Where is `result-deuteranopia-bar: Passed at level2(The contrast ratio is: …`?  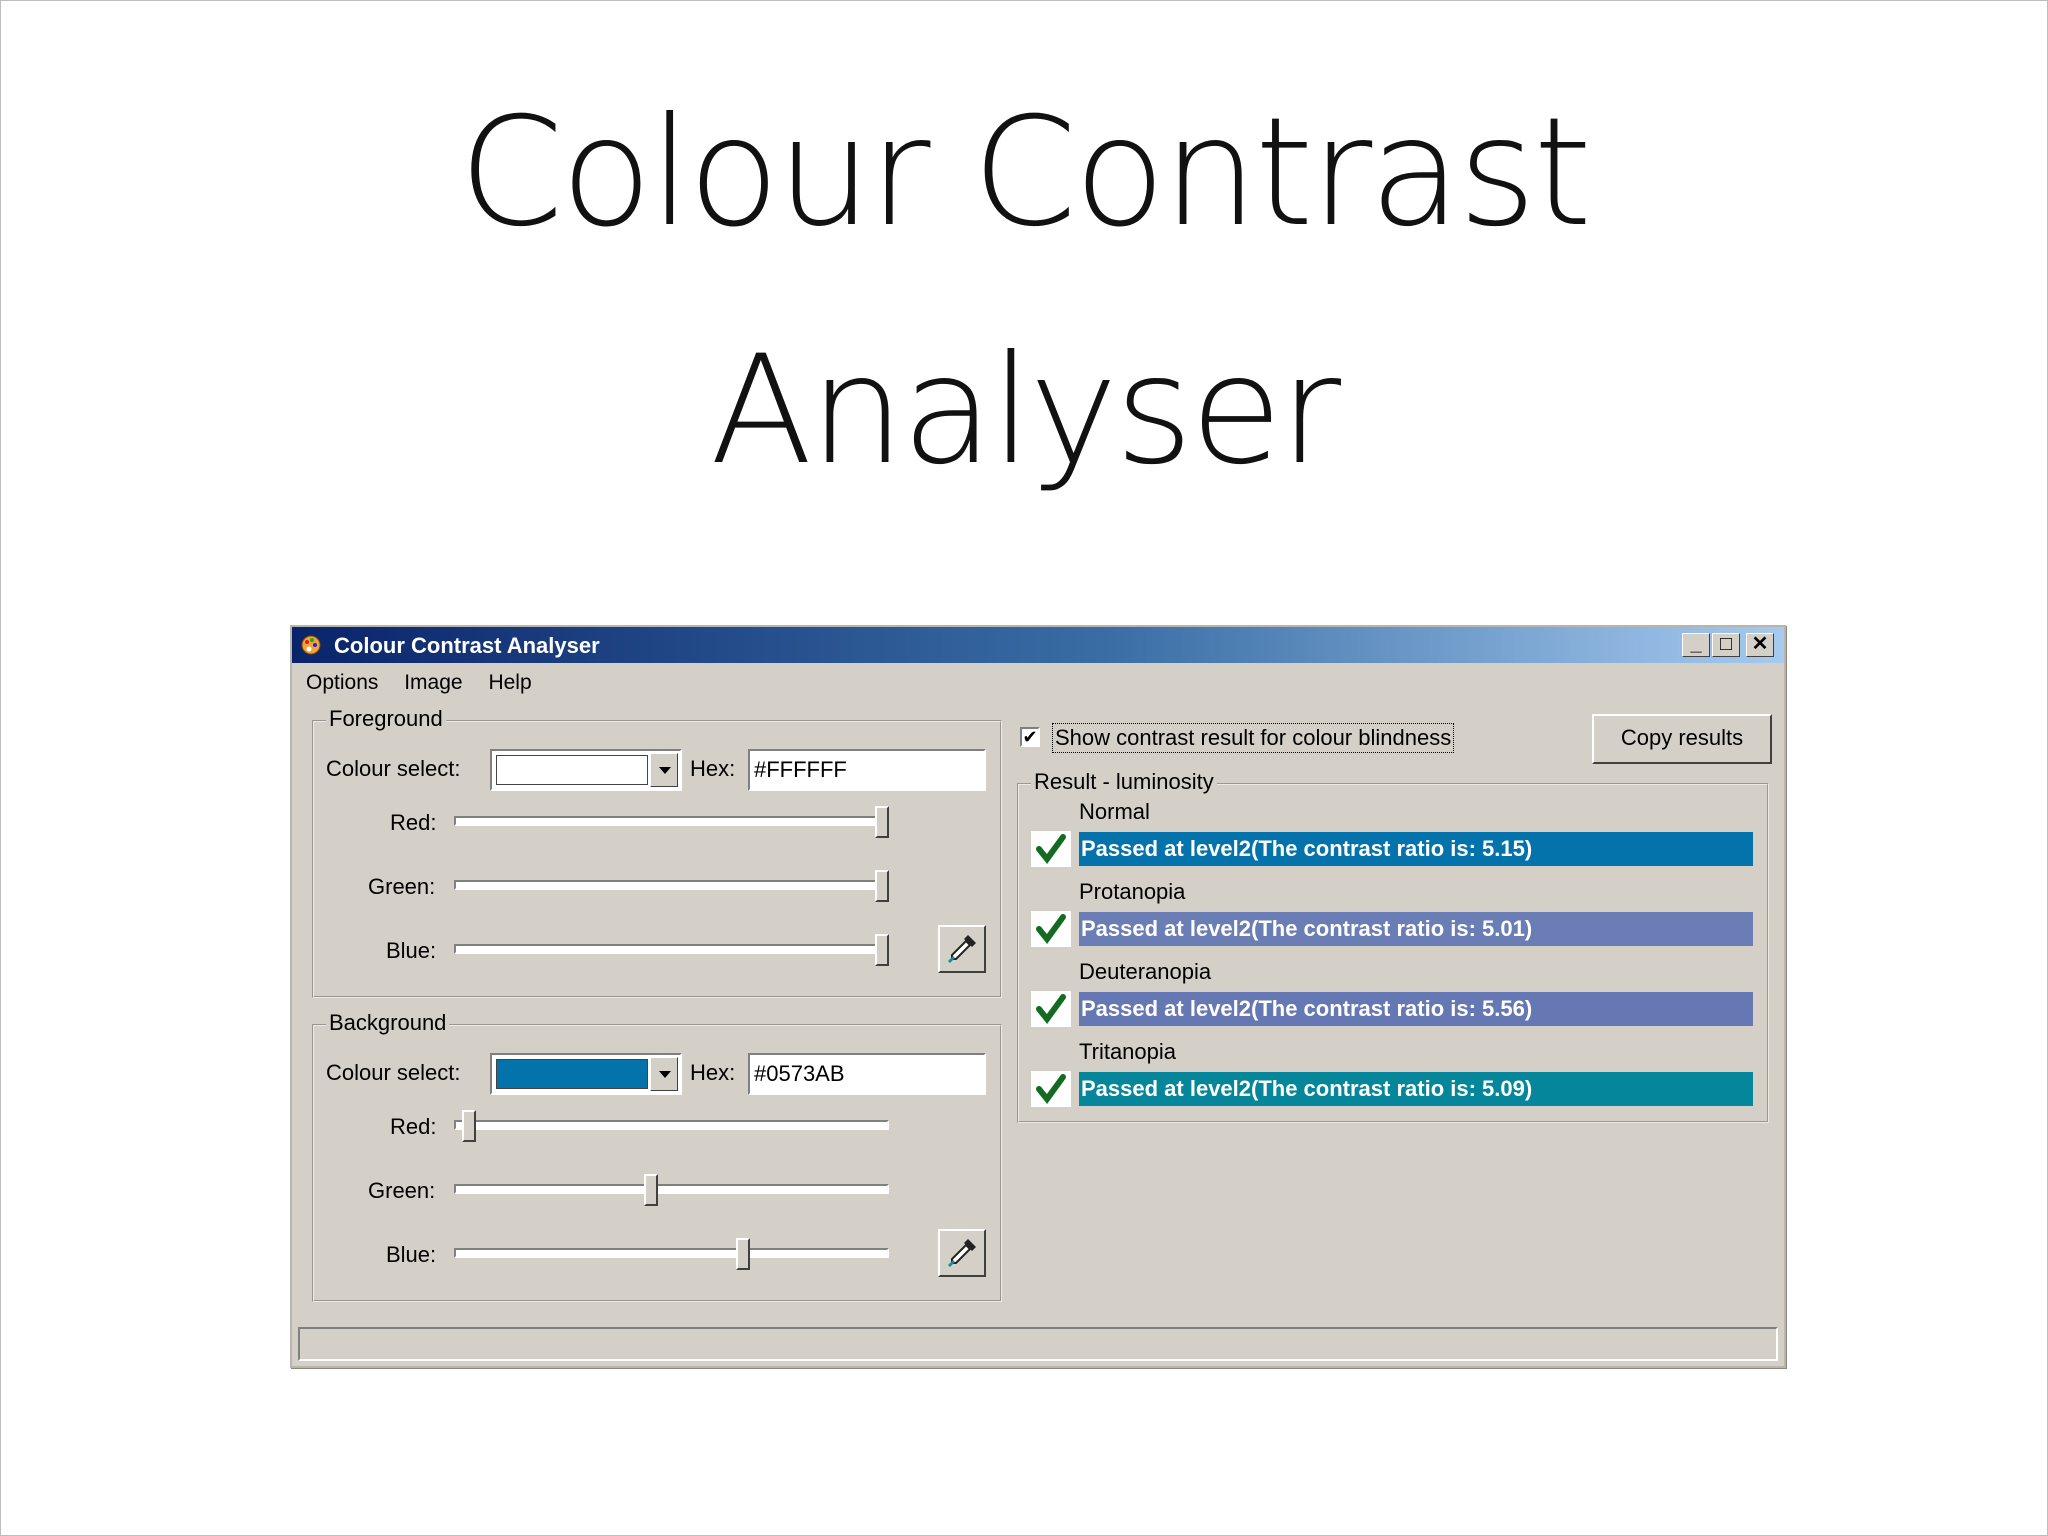
result-deuteranopia-bar: Passed at level2(The contrast ratio is: … is located at coordinates (1416, 1009).